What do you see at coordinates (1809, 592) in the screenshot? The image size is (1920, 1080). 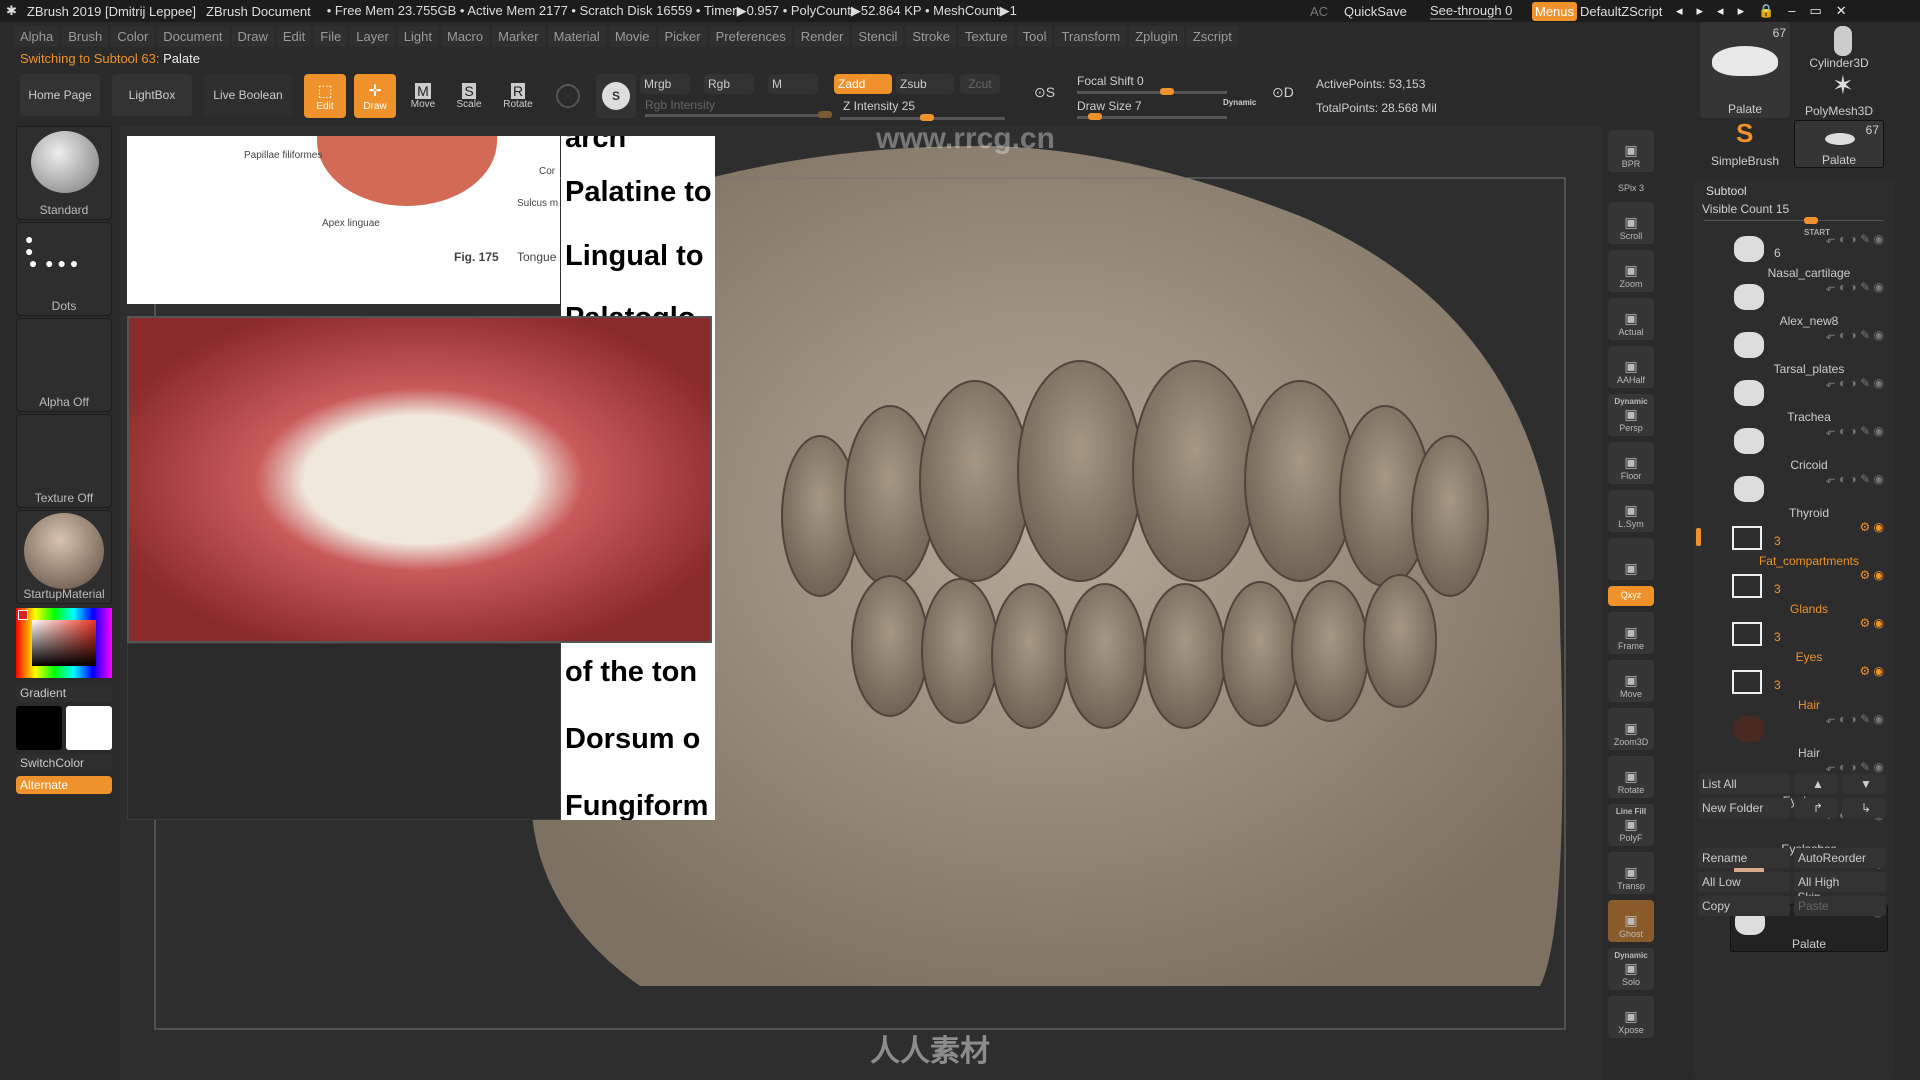 I see `subtool-folder: 3 ⚙ ◉ Glands` at bounding box center [1809, 592].